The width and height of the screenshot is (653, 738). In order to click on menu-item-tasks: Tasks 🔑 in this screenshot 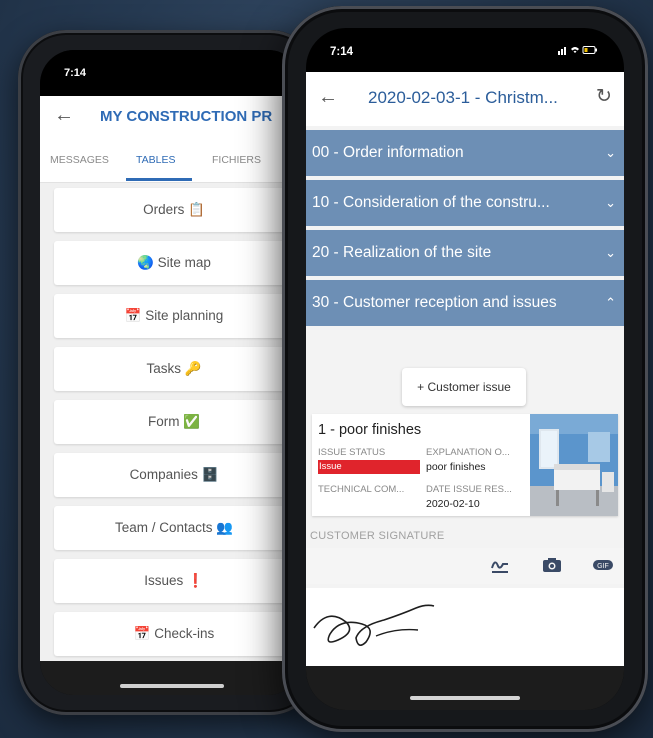, I will do `click(174, 369)`.